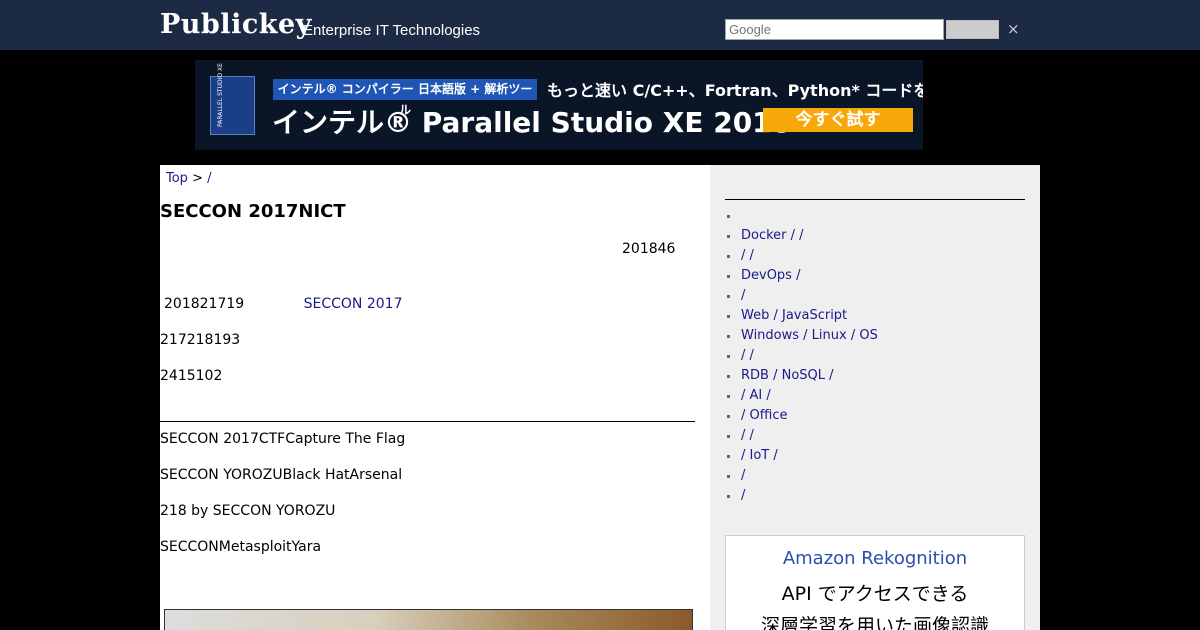  I want to click on sidebar-ad-line: API でアクセスできる, so click(875, 594).